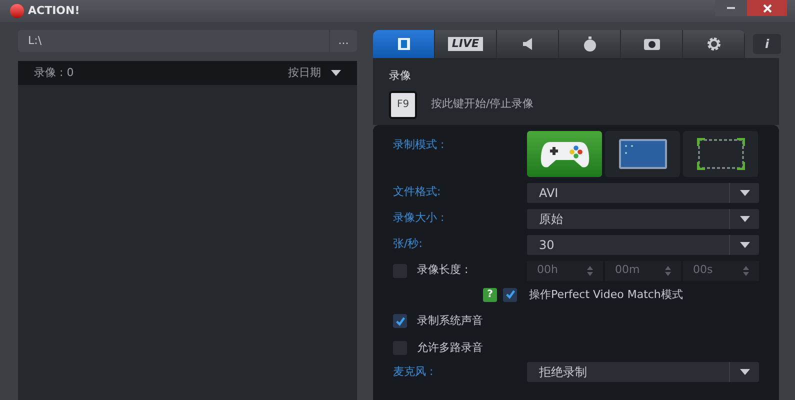 This screenshot has width=795, height=400. What do you see at coordinates (643, 218) in the screenshot?
I see `dropdown: 原始` at bounding box center [643, 218].